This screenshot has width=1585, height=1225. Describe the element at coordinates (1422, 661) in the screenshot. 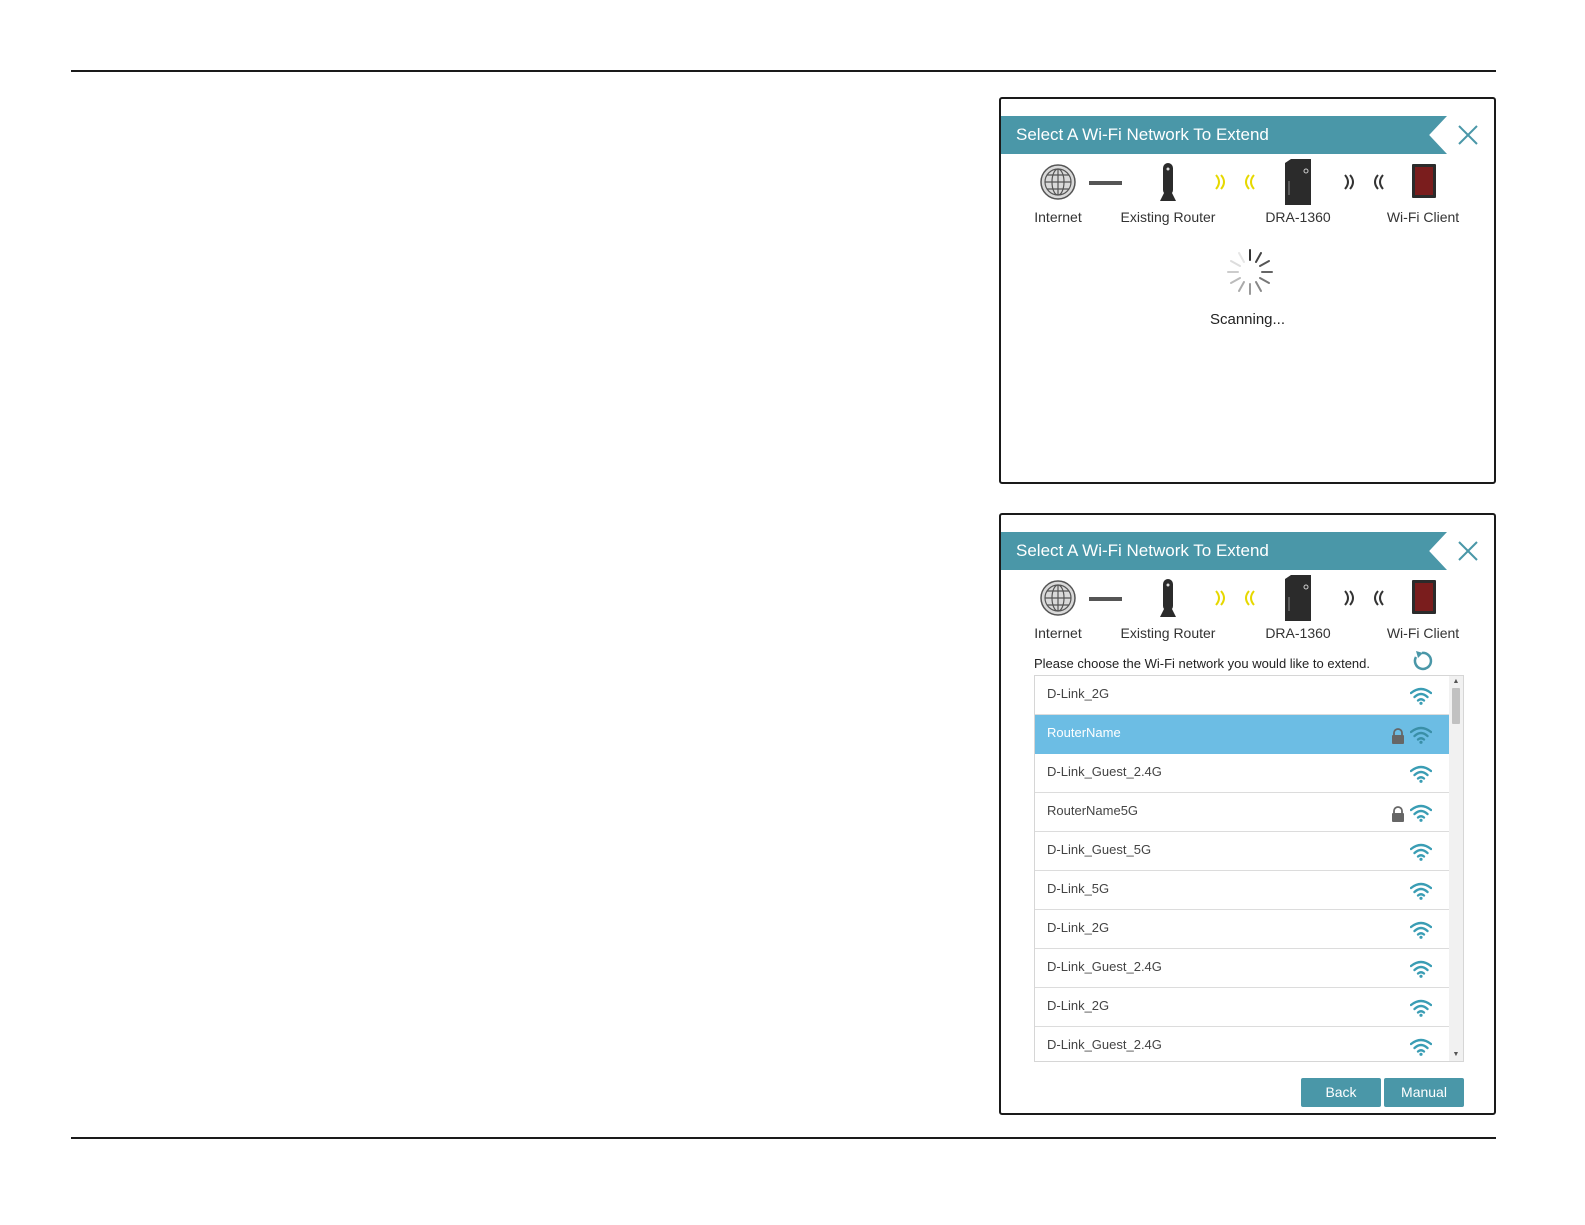

I see `refresh-icon` at that location.